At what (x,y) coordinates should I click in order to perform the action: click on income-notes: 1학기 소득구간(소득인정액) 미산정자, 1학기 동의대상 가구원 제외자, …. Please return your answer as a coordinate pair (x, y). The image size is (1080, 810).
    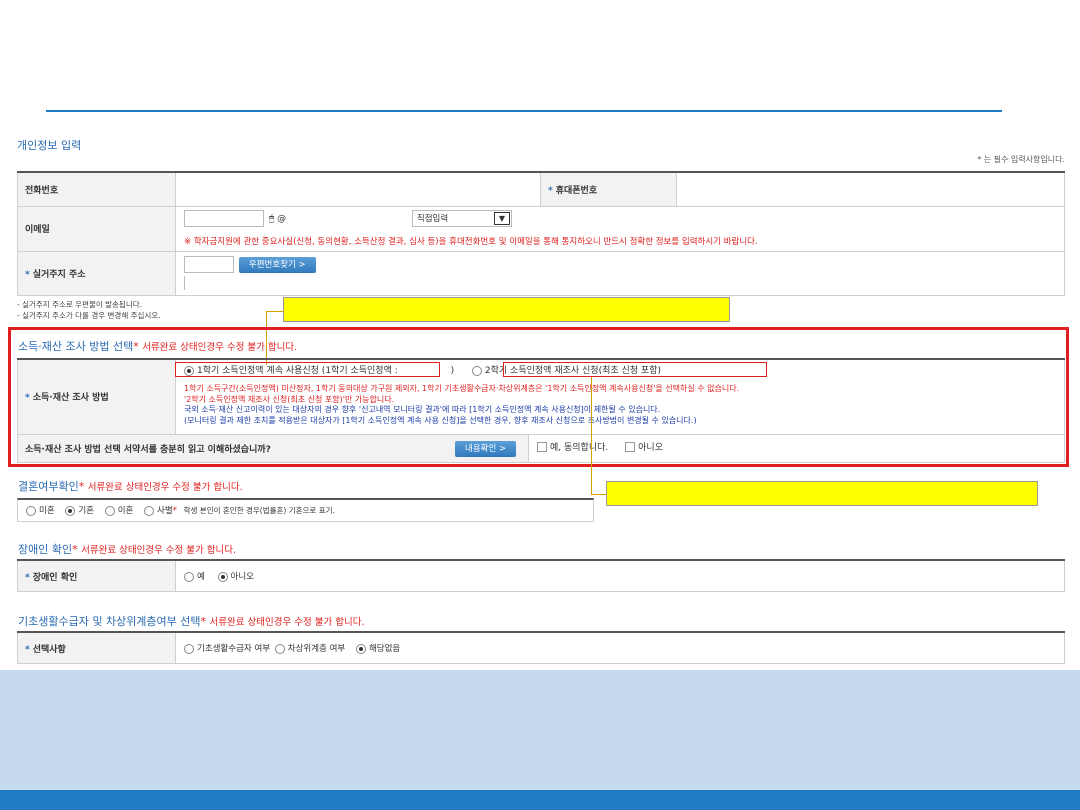
    Looking at the image, I should click on (462, 404).